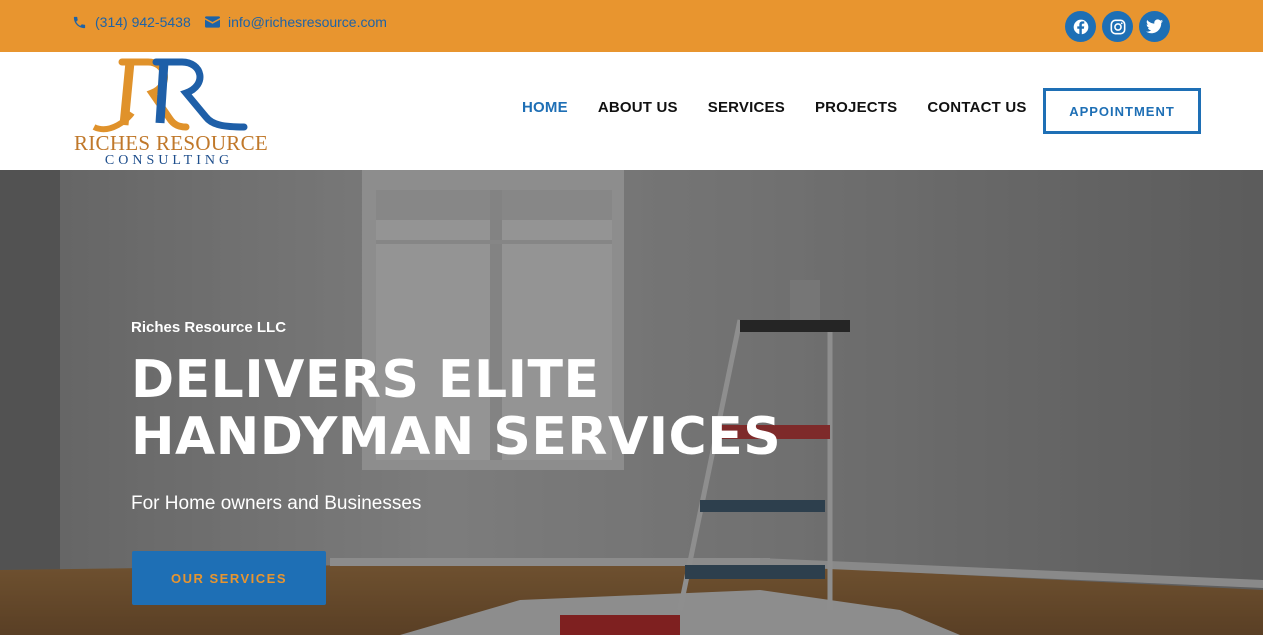 This screenshot has width=1263, height=635. I want to click on nav-about-us: ABOUT US, so click(638, 107).